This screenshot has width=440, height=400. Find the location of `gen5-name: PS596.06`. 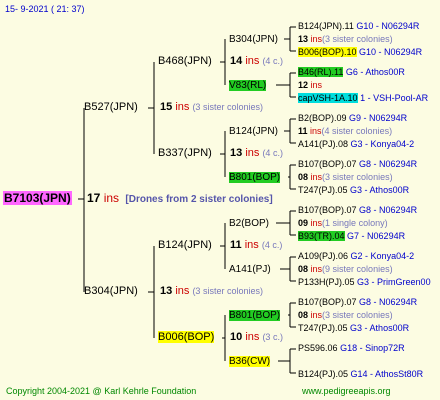

gen5-name: PS596.06 is located at coordinates (318, 348).